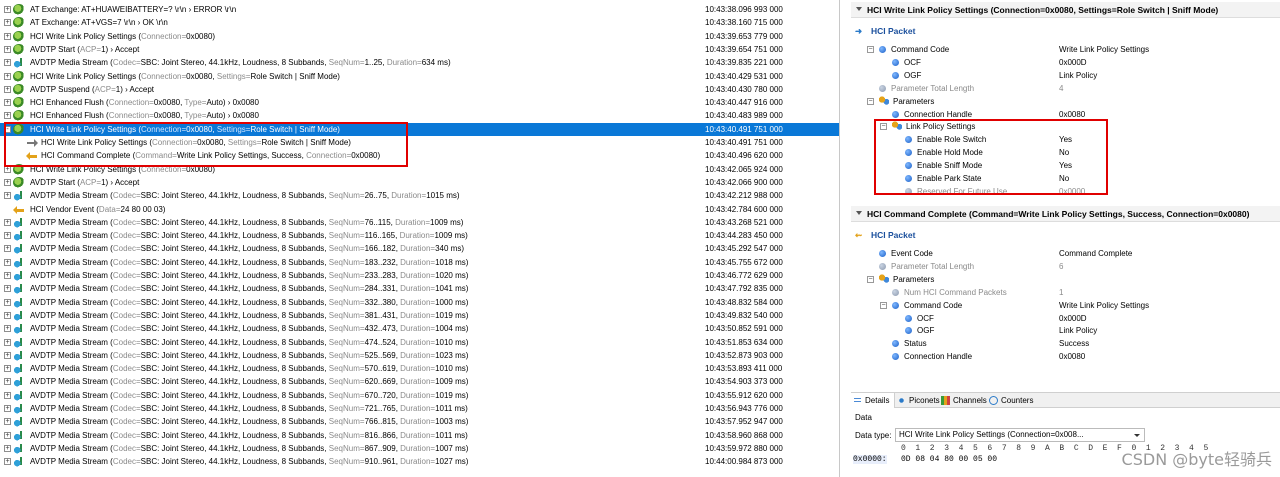 The height and width of the screenshot is (477, 1280). I want to click on tab-counters: Counters, so click(1013, 400).